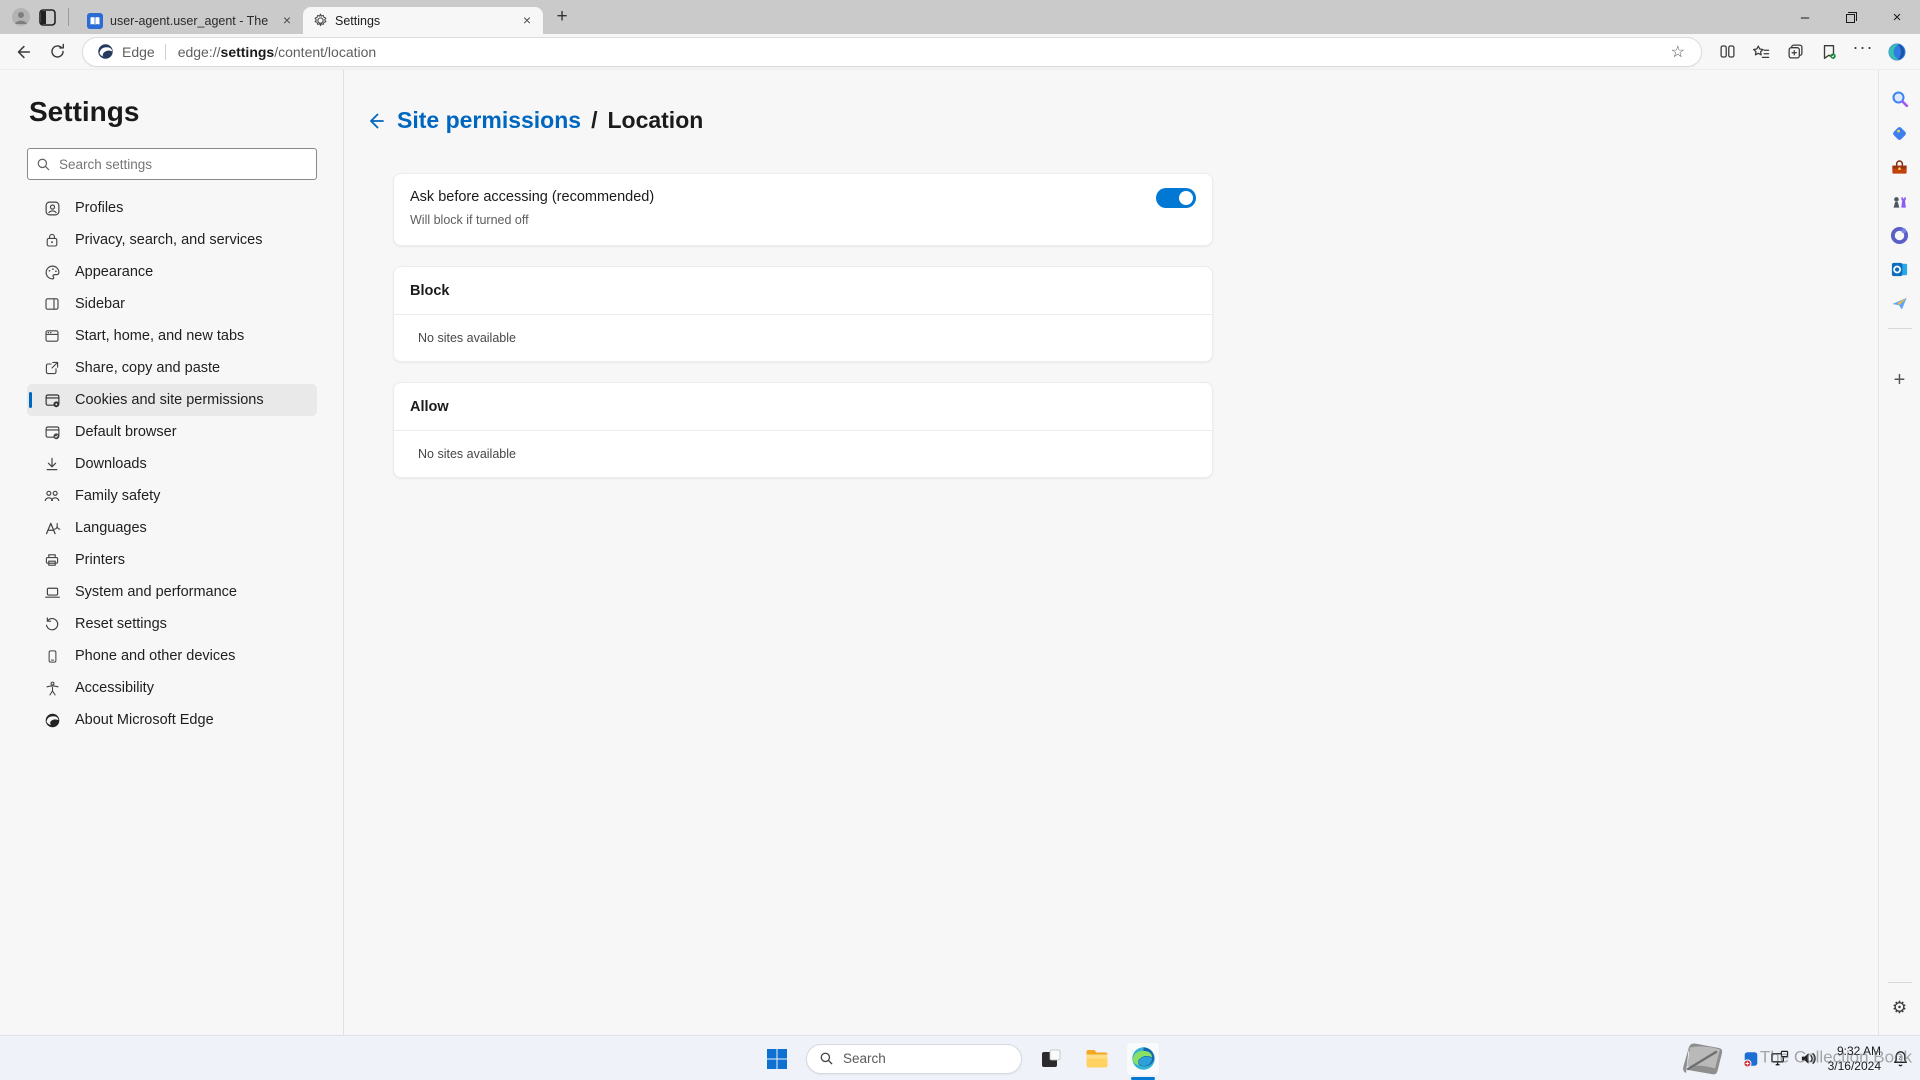 This screenshot has width=1920, height=1080. I want to click on default-browser-icon, so click(52, 432).